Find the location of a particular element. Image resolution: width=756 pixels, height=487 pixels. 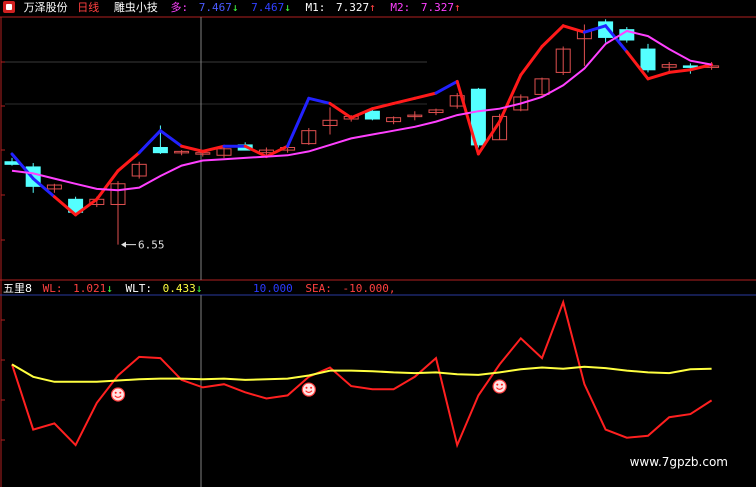

duo2-value: 7.467 is located at coordinates (268, 7).